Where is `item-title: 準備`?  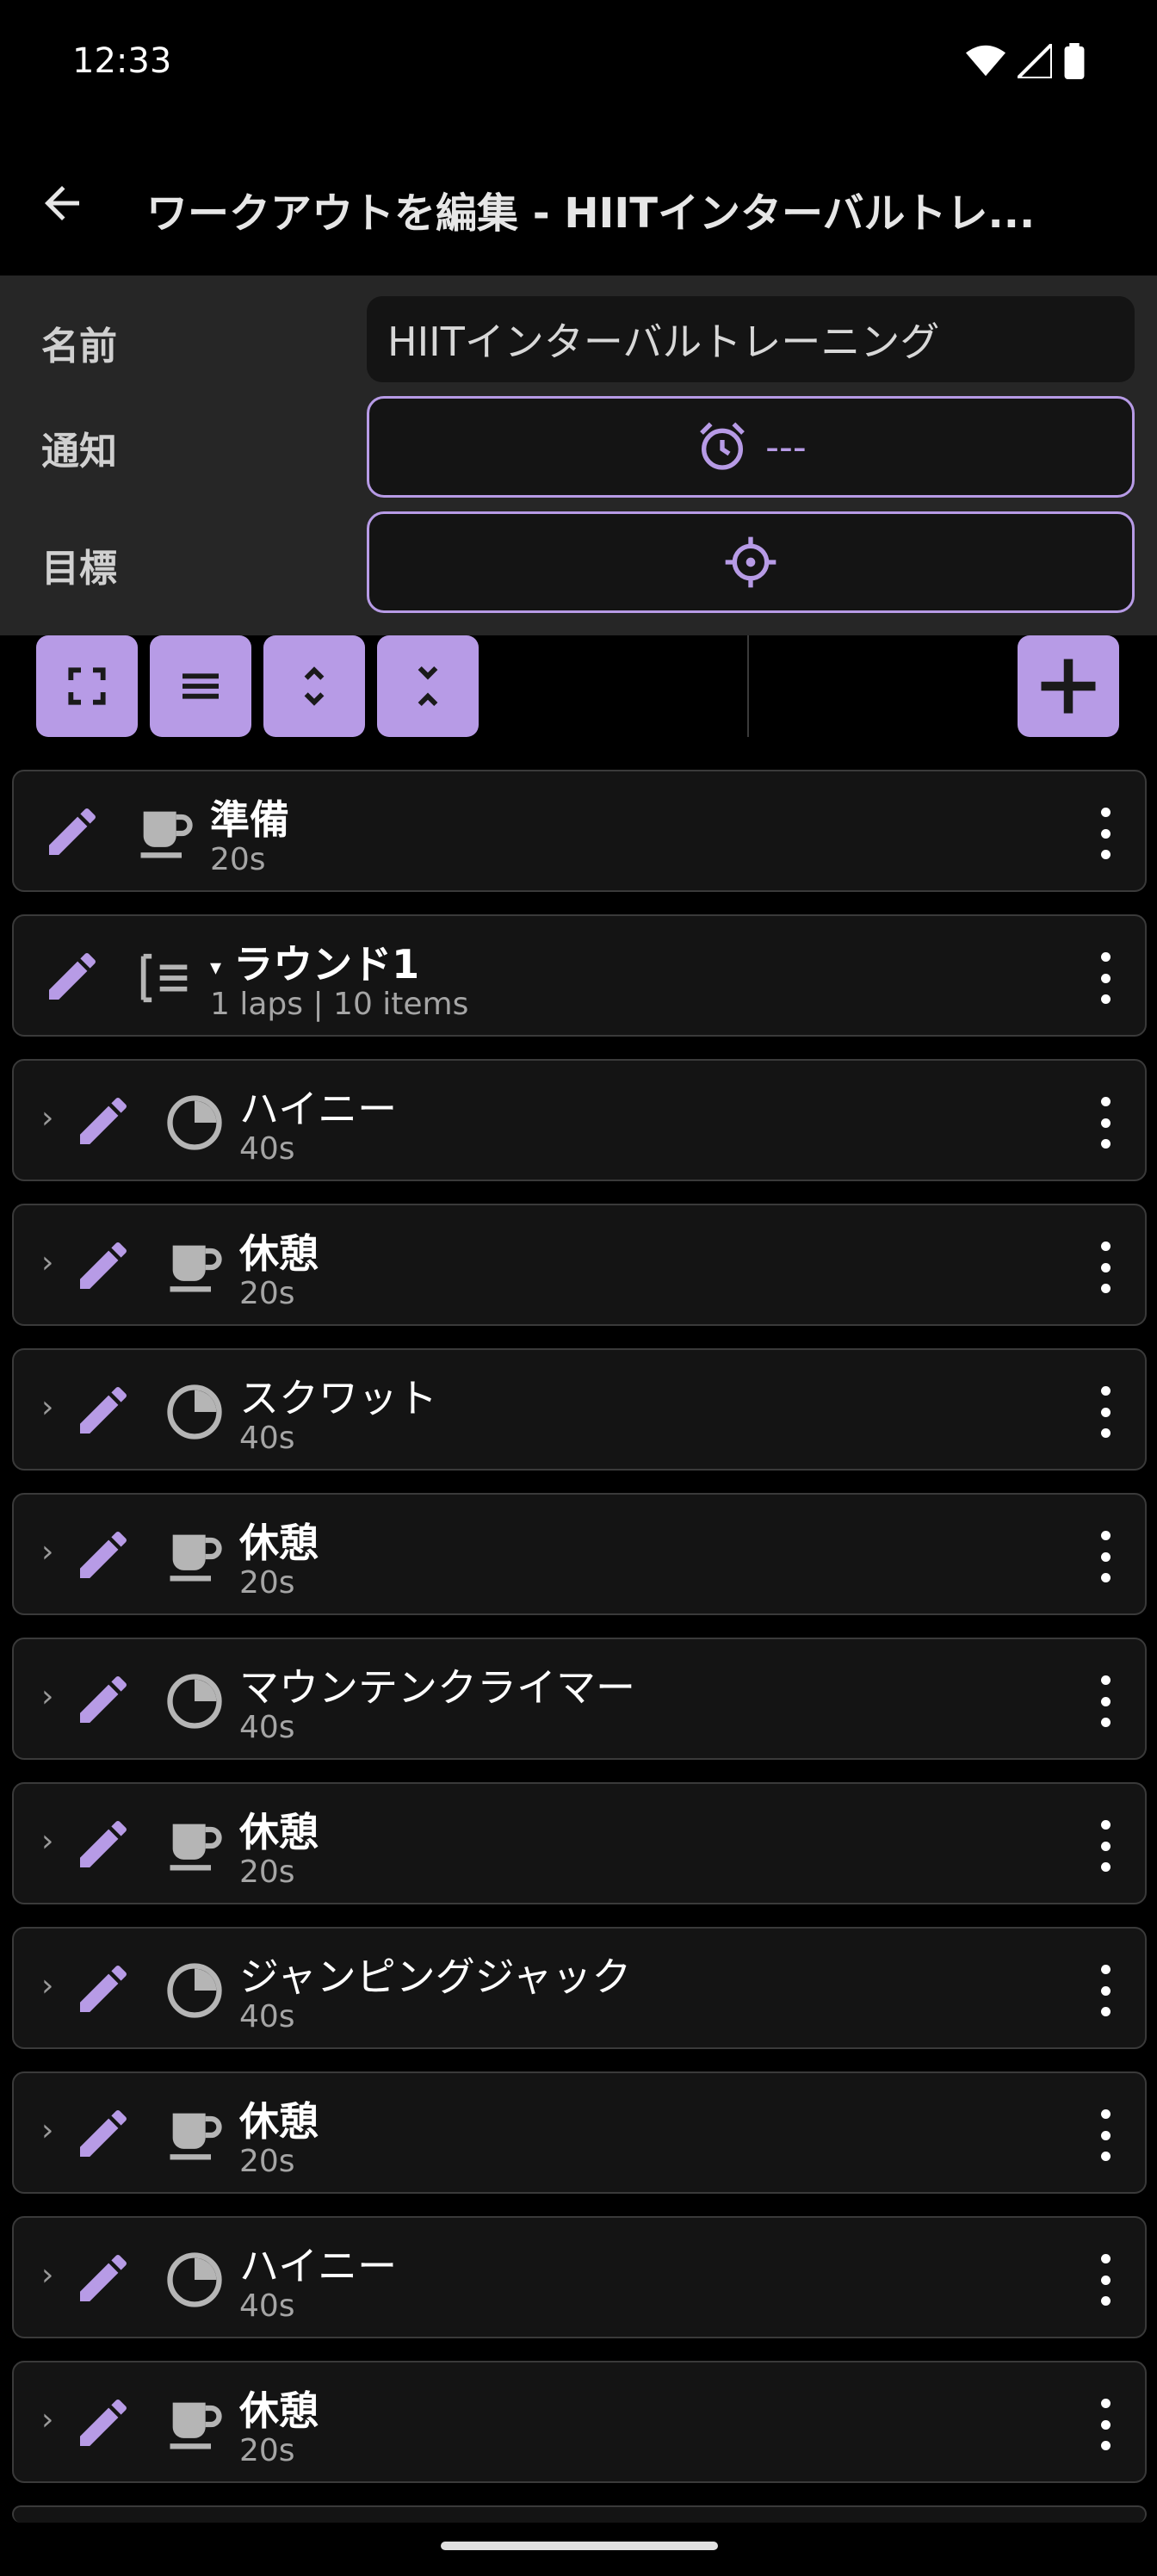
item-title: 準備 is located at coordinates (249, 817).